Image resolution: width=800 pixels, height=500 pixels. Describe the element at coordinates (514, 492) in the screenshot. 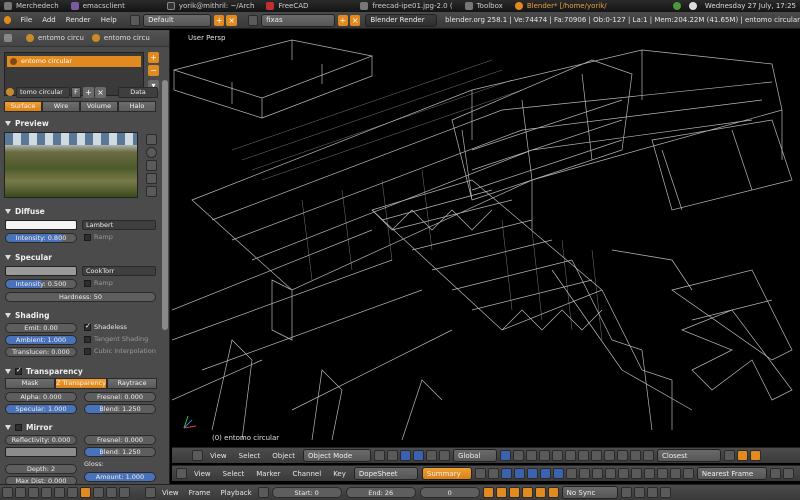

I see `play-reverse-icon` at that location.